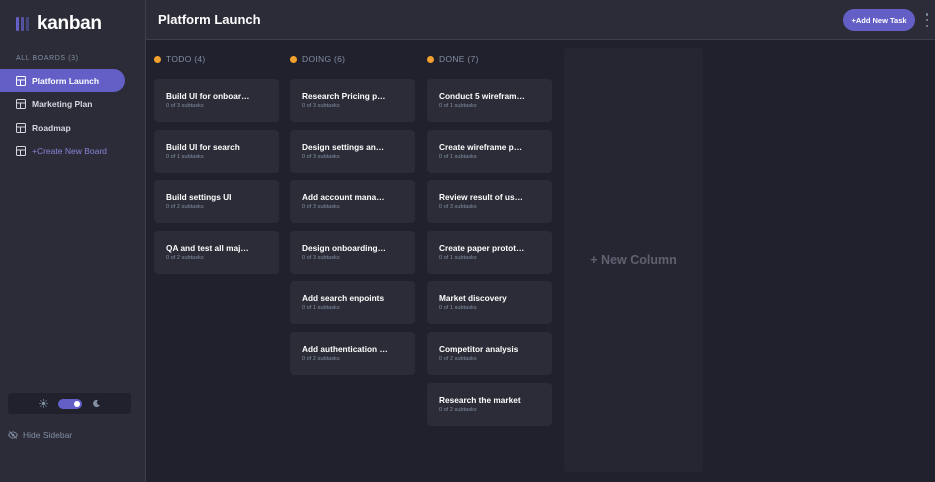 The image size is (935, 482). I want to click on moon-icon, so click(96, 403).